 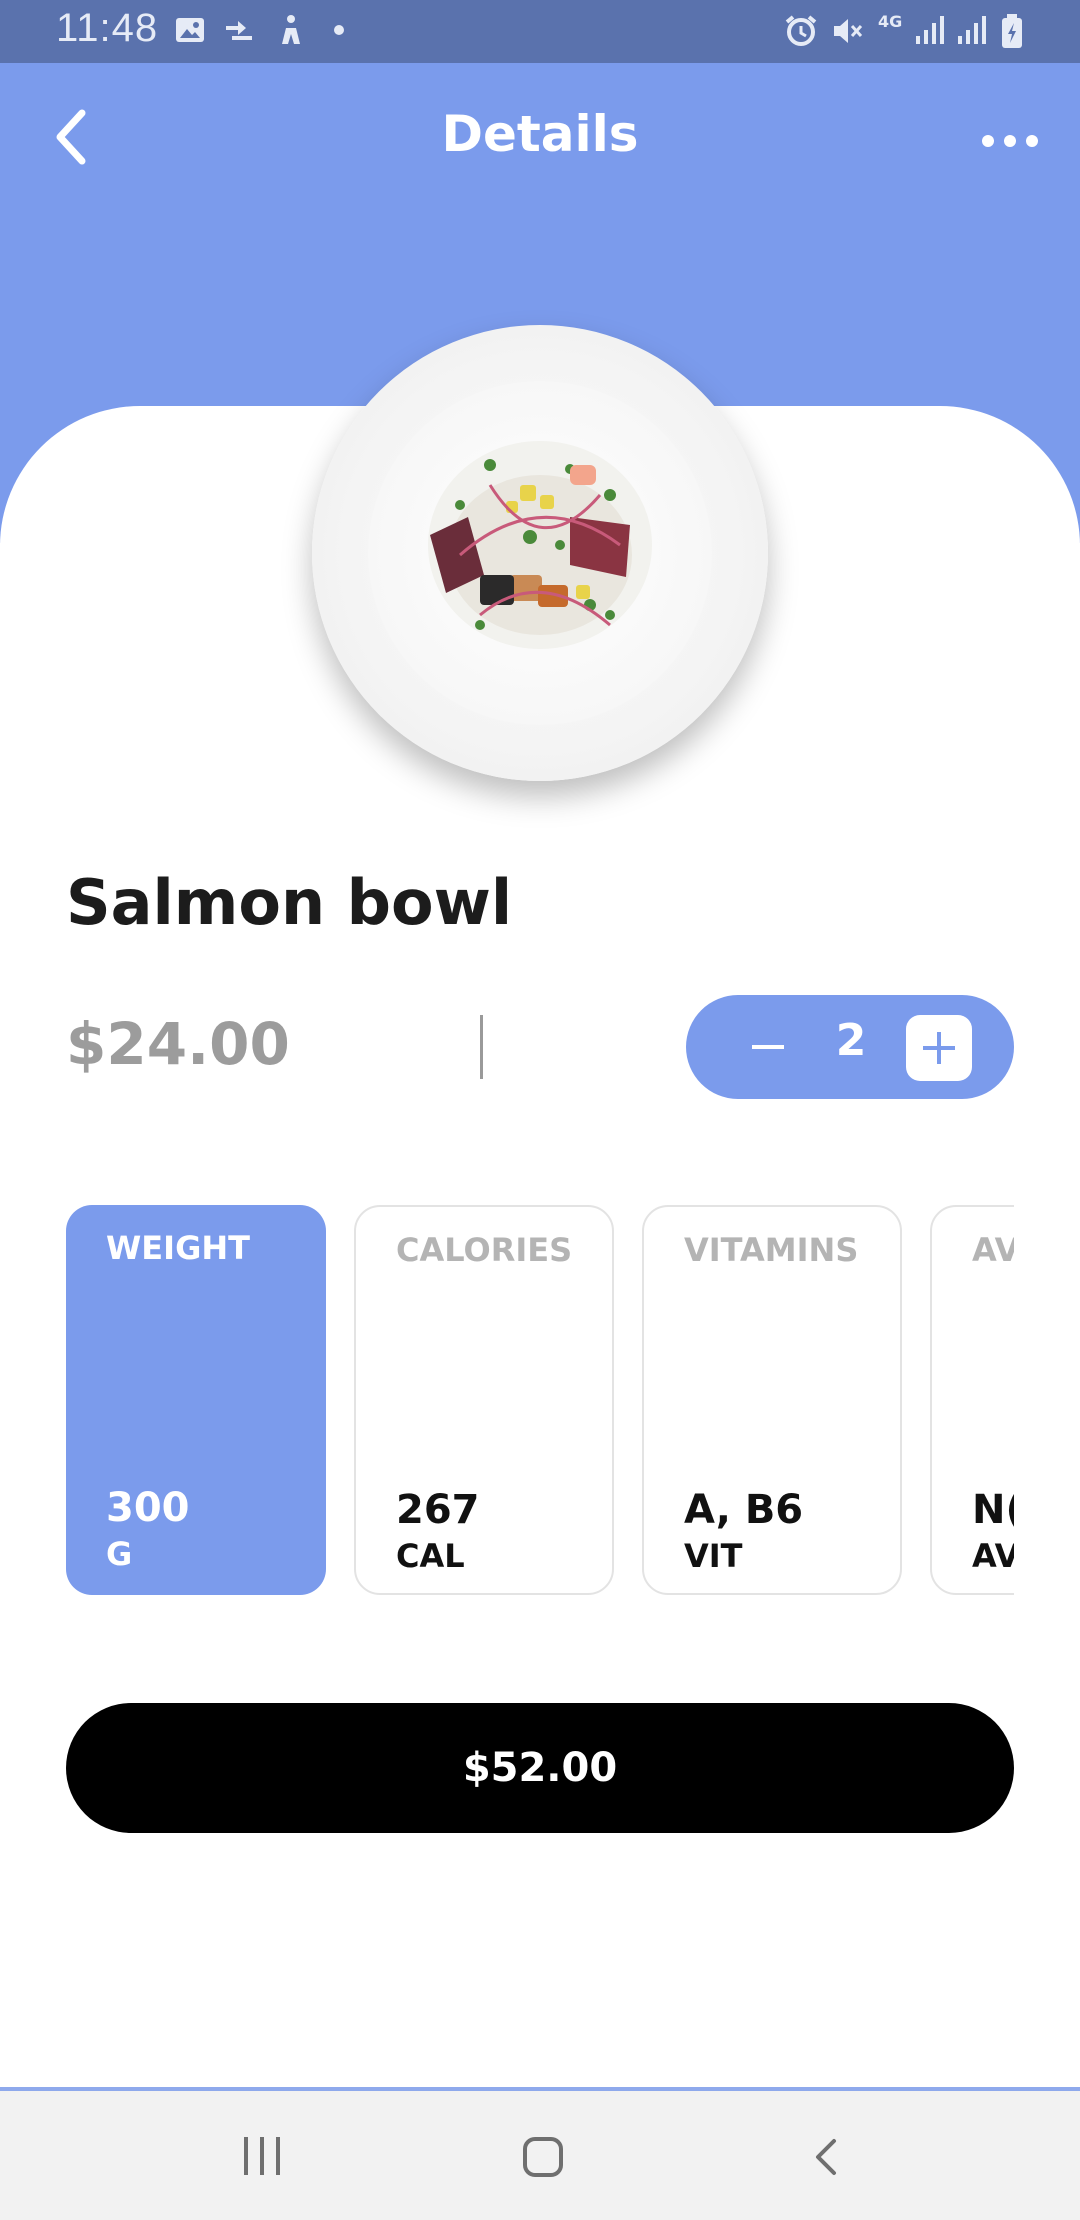 What do you see at coordinates (264, 2156) in the screenshot?
I see `recent-apps-icon` at bounding box center [264, 2156].